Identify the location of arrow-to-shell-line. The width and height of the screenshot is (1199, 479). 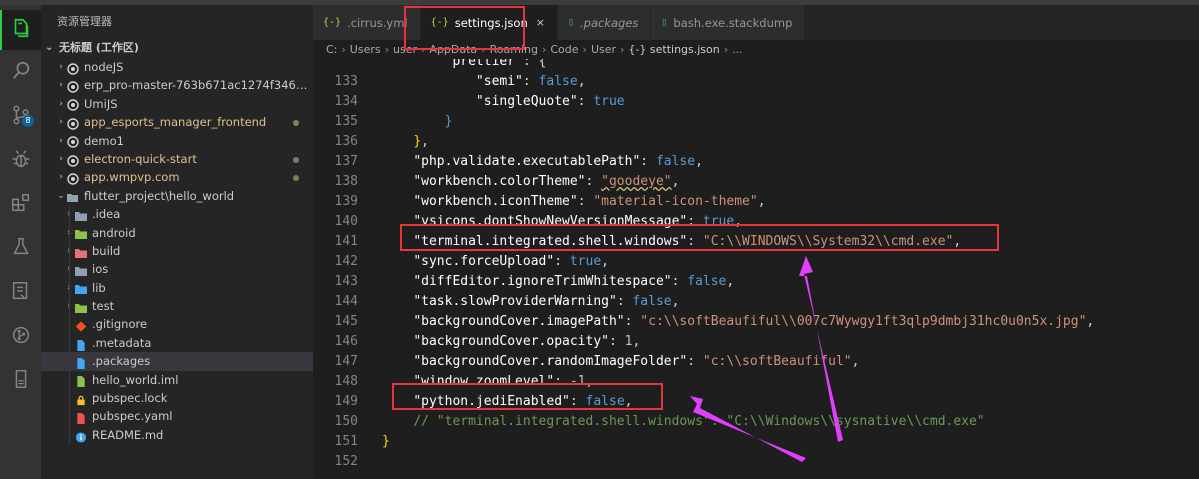
(821, 349).